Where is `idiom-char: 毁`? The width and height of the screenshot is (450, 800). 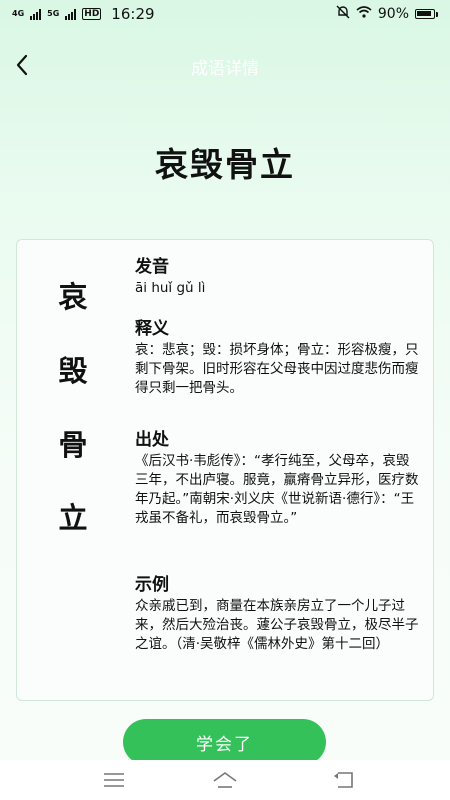 idiom-char: 毁 is located at coordinates (73, 371).